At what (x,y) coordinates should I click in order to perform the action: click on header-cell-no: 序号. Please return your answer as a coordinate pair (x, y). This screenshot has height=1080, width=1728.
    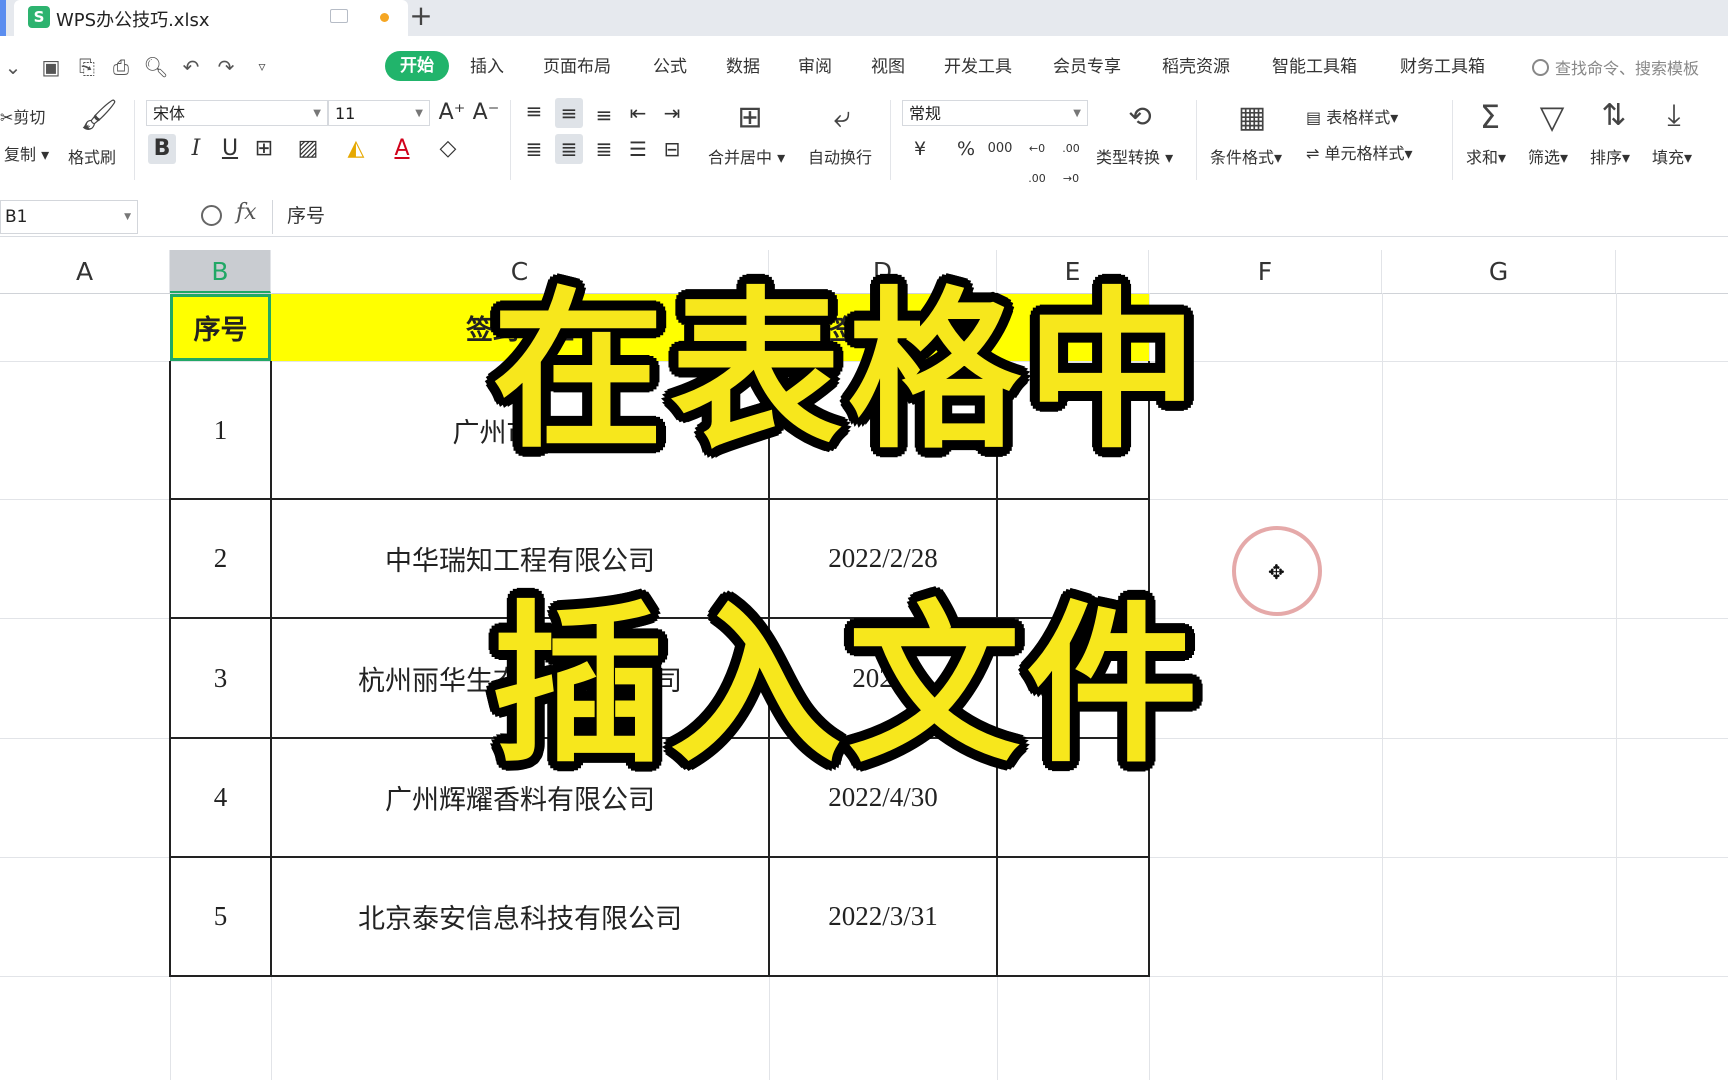
    Looking at the image, I should click on (220, 327).